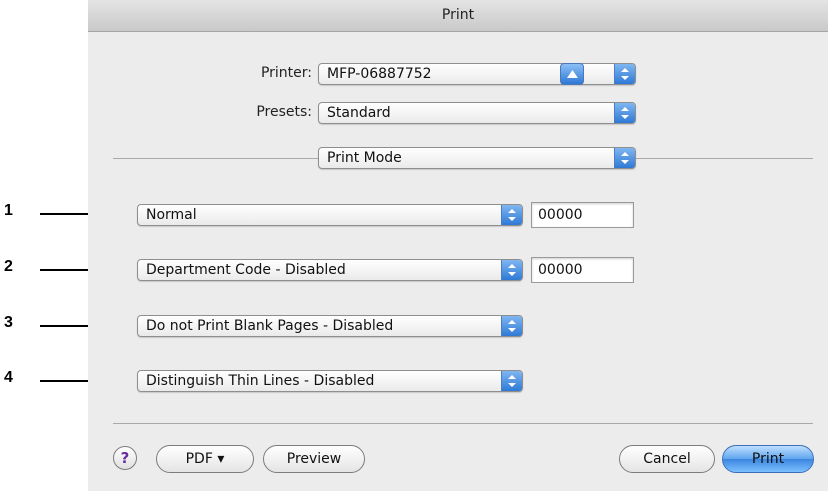  I want to click on callout-number: 3, so click(8, 322).